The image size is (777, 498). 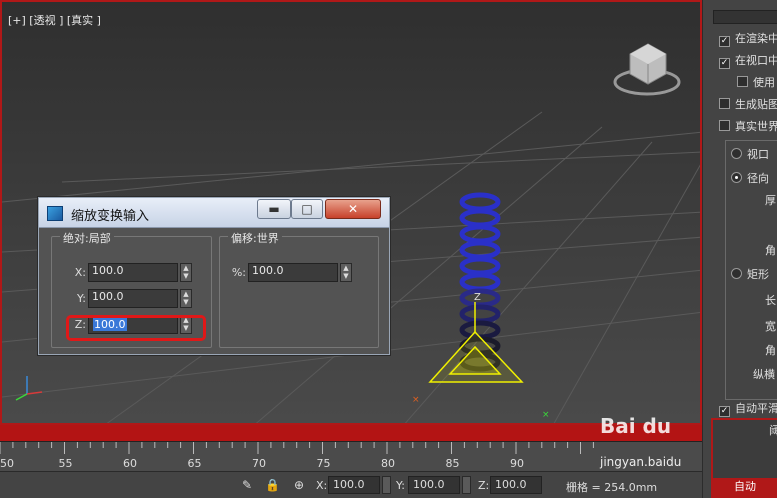 What do you see at coordinates (388, 463) in the screenshot?
I see `ruler-tick-label: 80` at bounding box center [388, 463].